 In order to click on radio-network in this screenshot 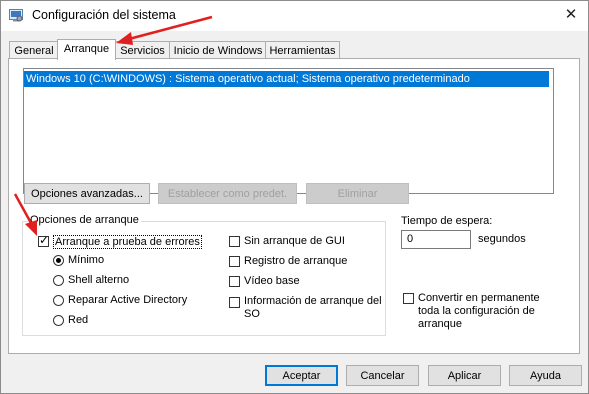, I will do `click(58, 320)`.